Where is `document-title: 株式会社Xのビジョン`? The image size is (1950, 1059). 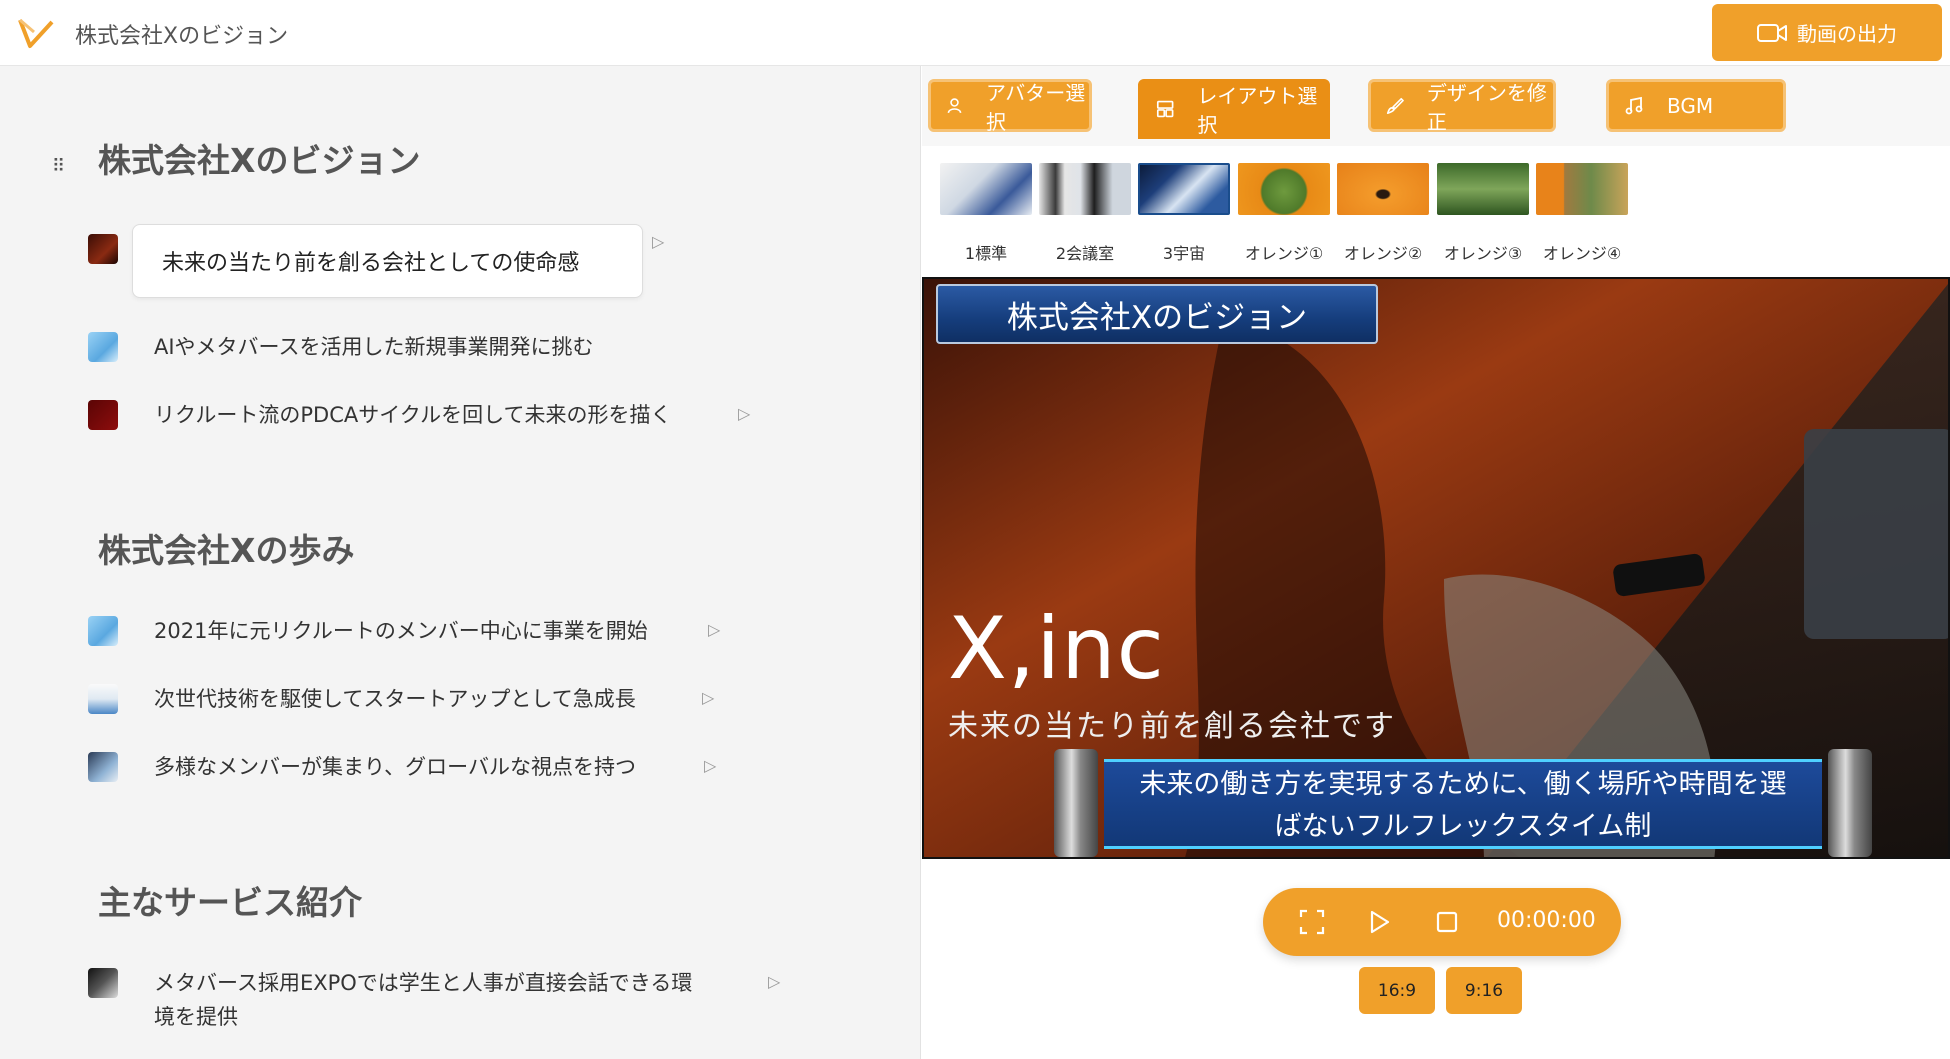 document-title: 株式会社Xのビジョン is located at coordinates (181, 34).